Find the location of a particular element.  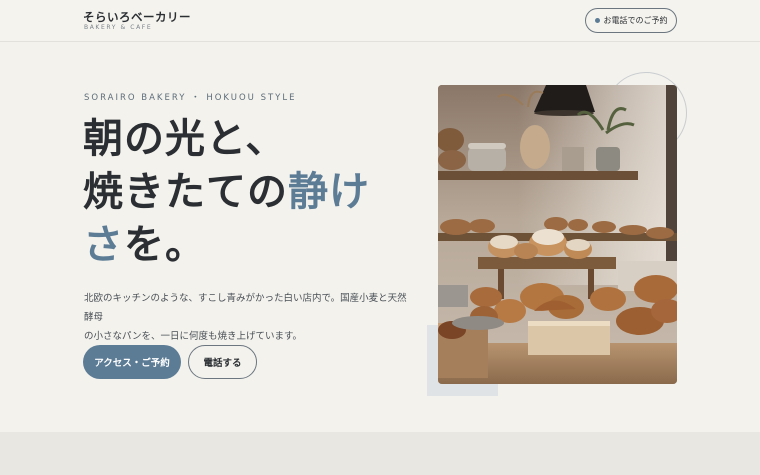

brand-subtitle: BAKERY & CAFE is located at coordinates (118, 27).